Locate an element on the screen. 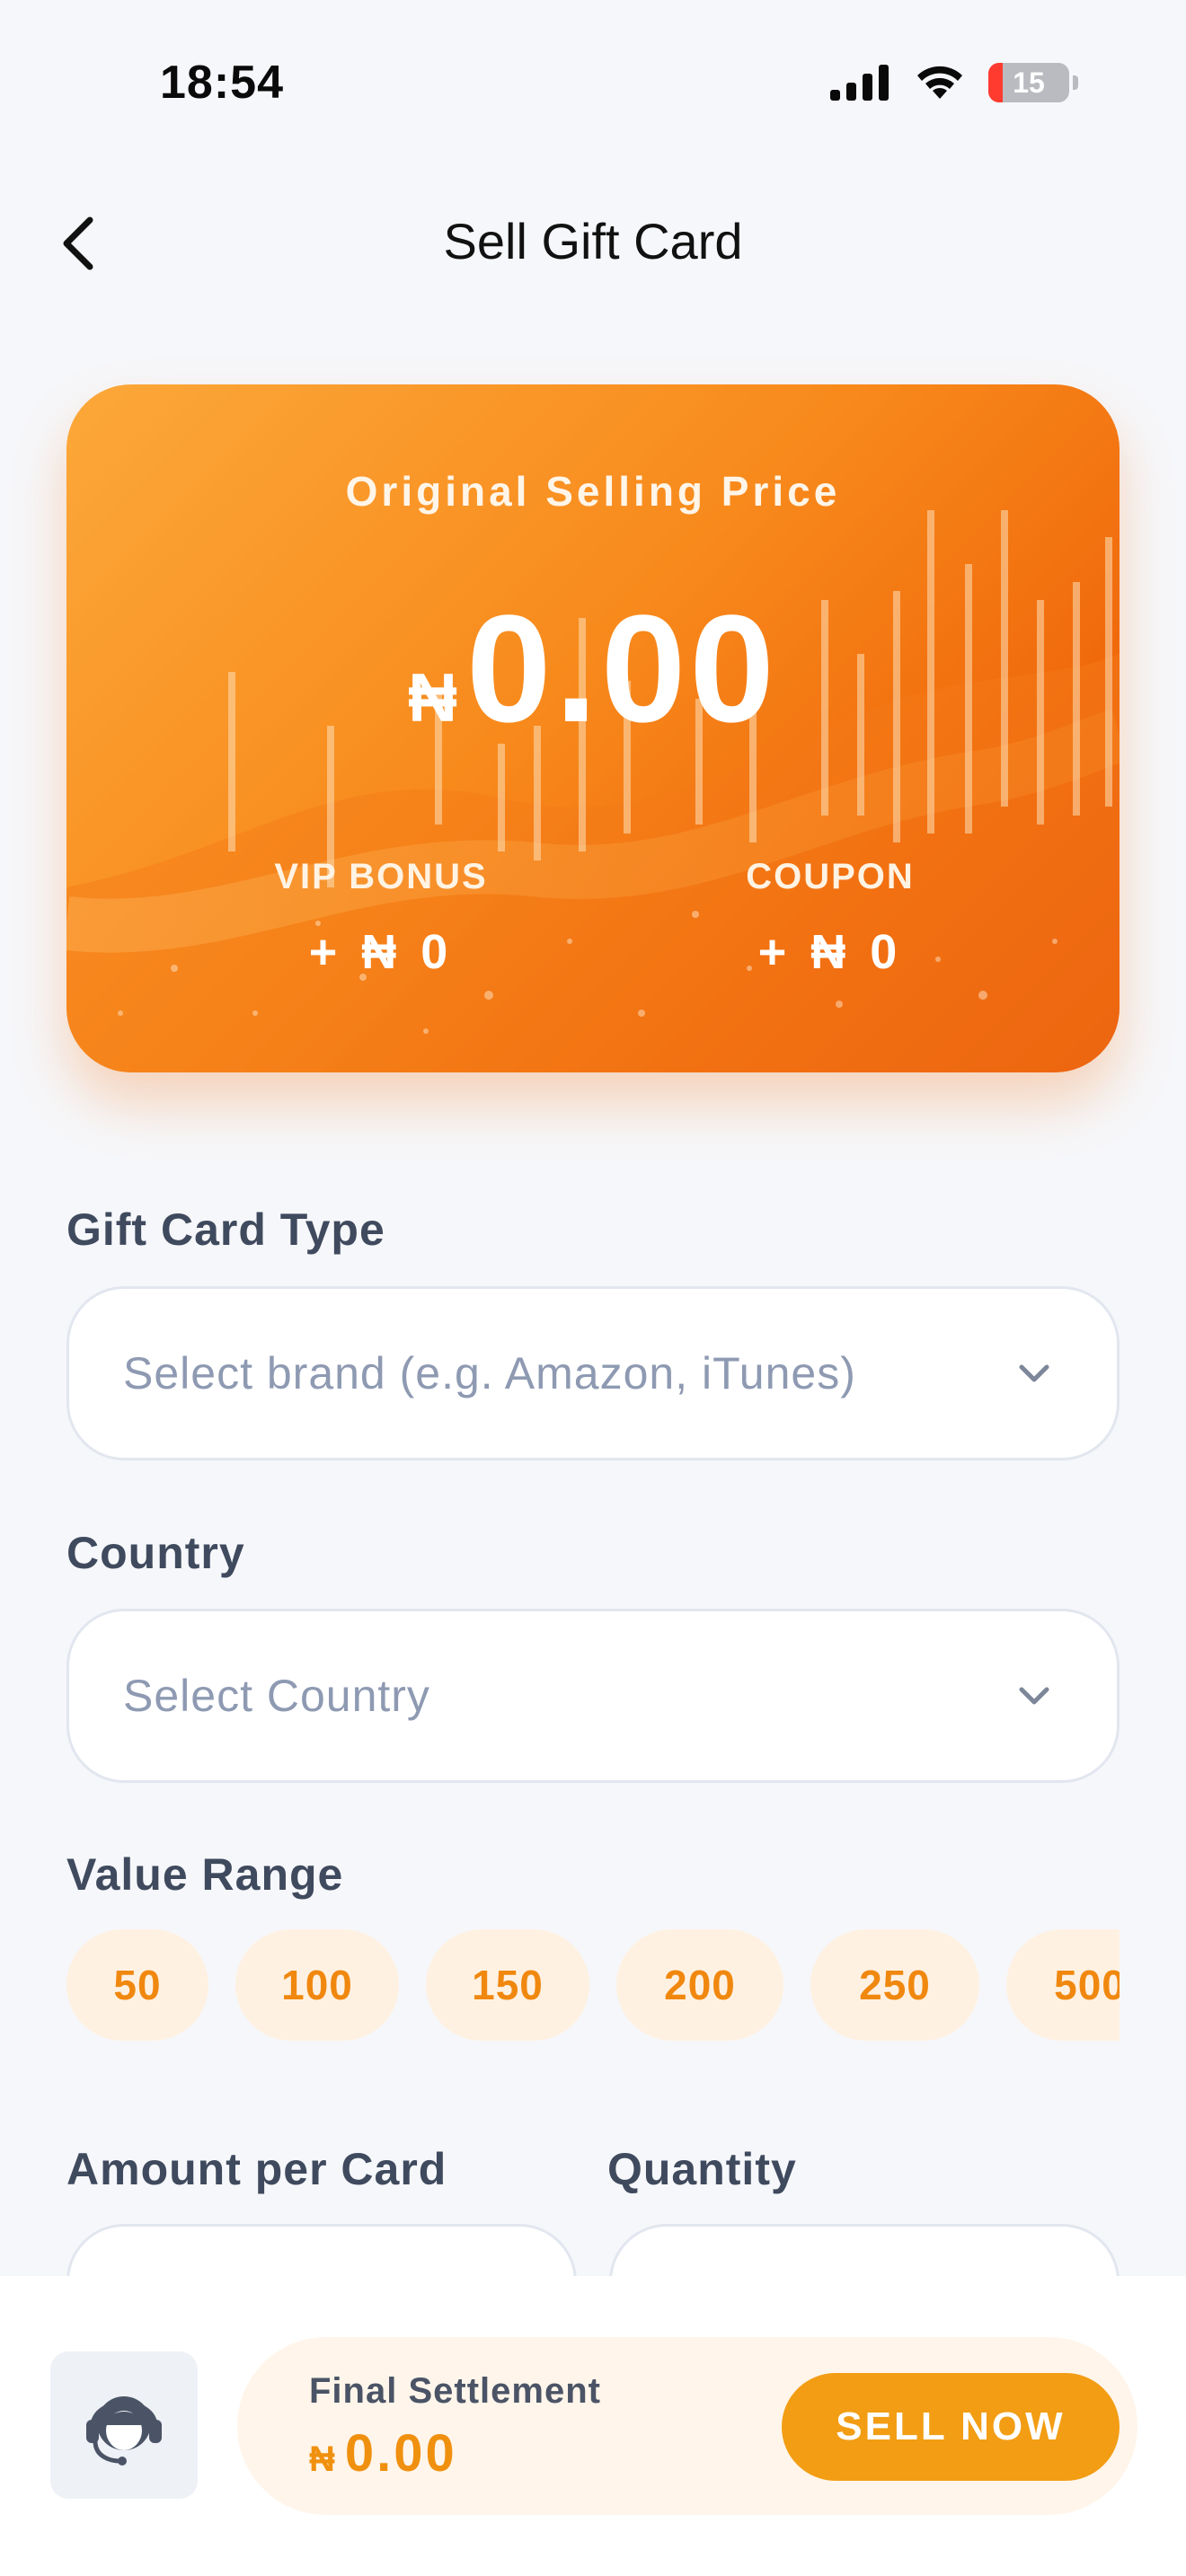 Image resolution: width=1186 pixels, height=2576 pixels. wifi-icon is located at coordinates (939, 82).